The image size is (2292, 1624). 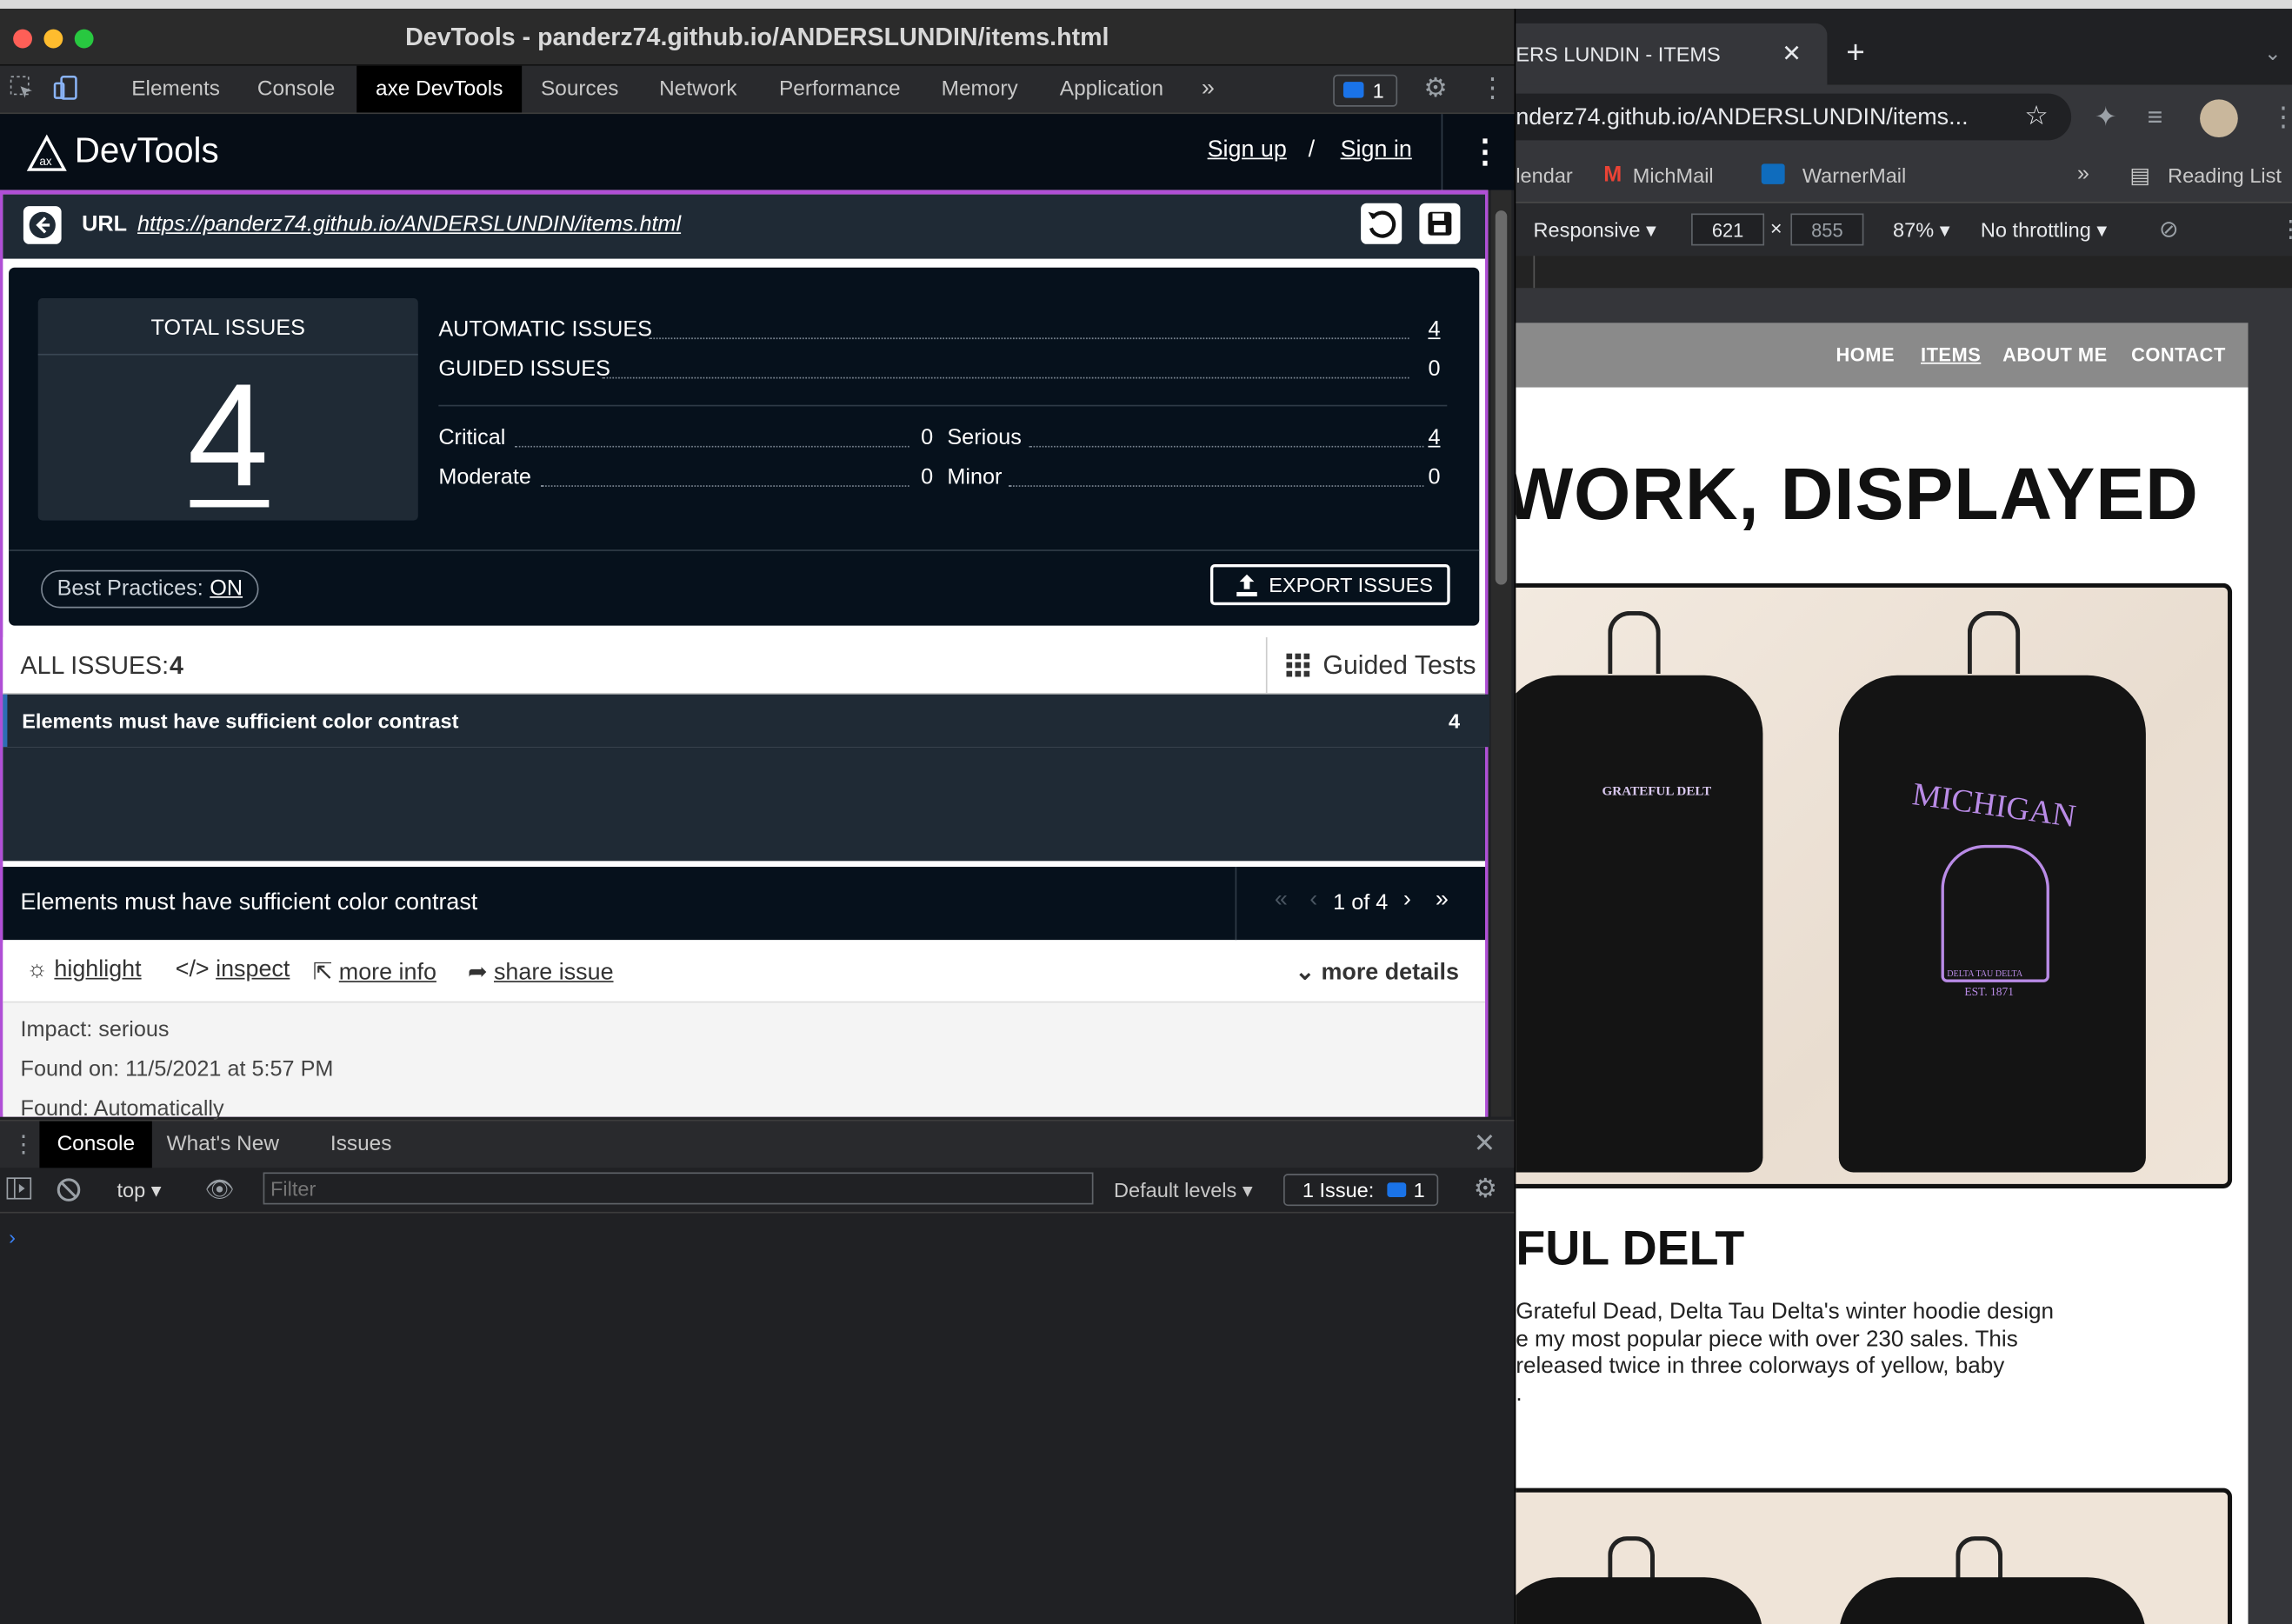 I want to click on responsive-select: Responsive ▾, so click(x=1594, y=230).